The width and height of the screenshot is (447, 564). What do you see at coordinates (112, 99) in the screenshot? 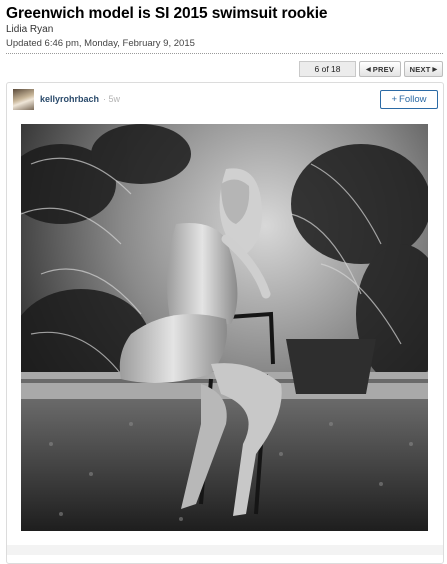
I see `post-age: · 5w` at bounding box center [112, 99].